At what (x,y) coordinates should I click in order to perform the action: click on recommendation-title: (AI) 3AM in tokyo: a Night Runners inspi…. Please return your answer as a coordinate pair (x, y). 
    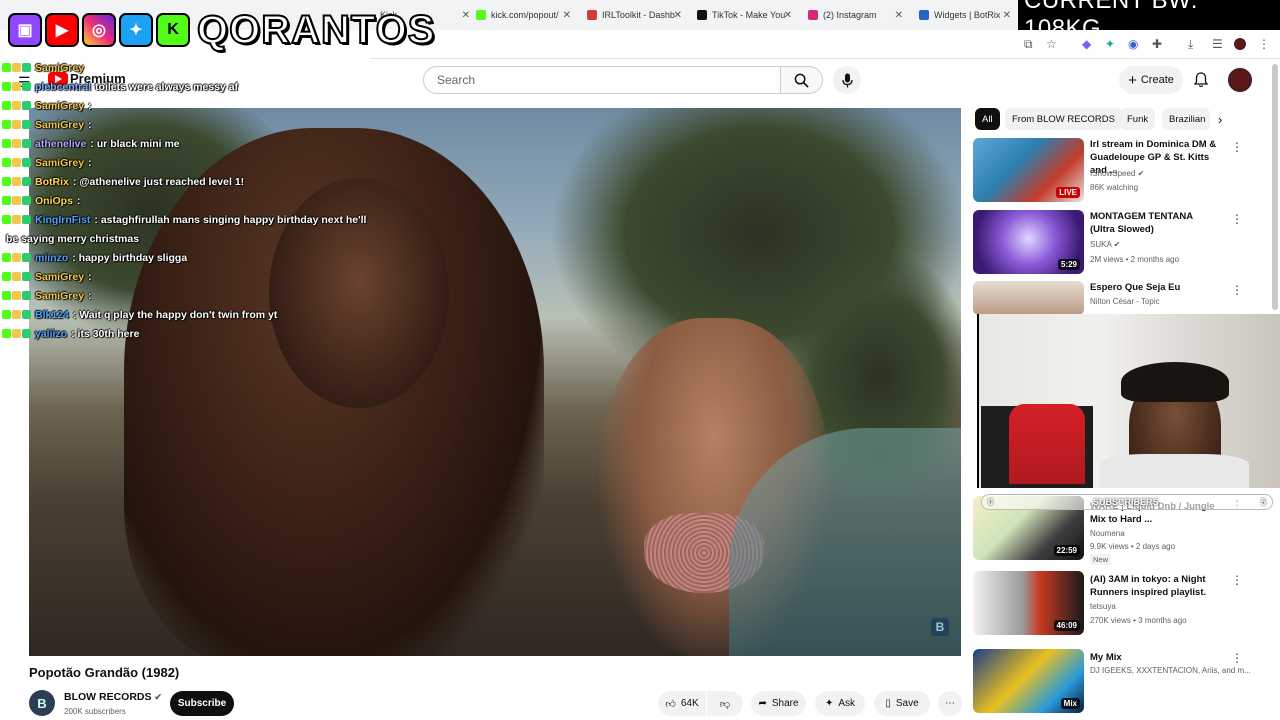
    Looking at the image, I should click on (1155, 586).